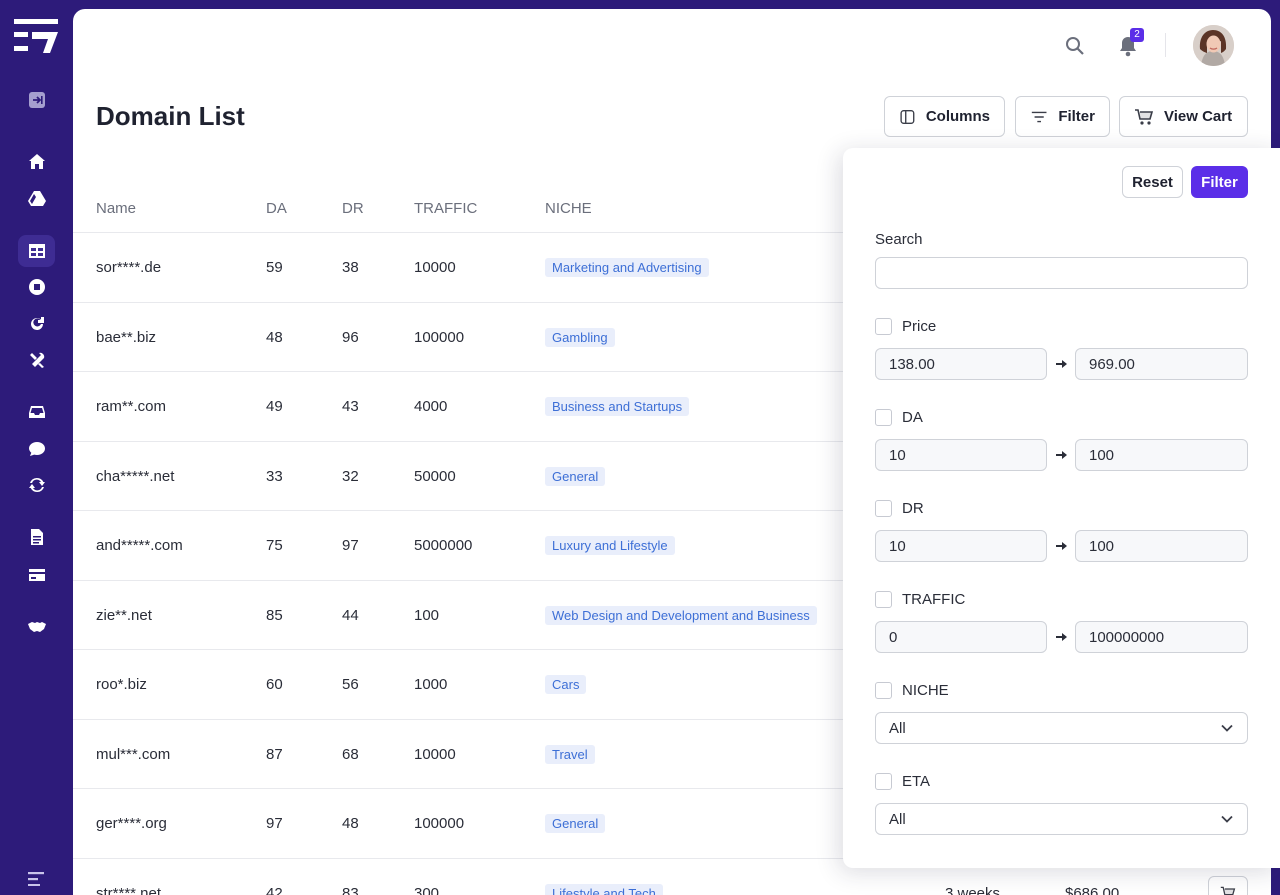 Image resolution: width=1280 pixels, height=895 pixels. Describe the element at coordinates (350, 754) in the screenshot. I see `dr-value: 68` at that location.